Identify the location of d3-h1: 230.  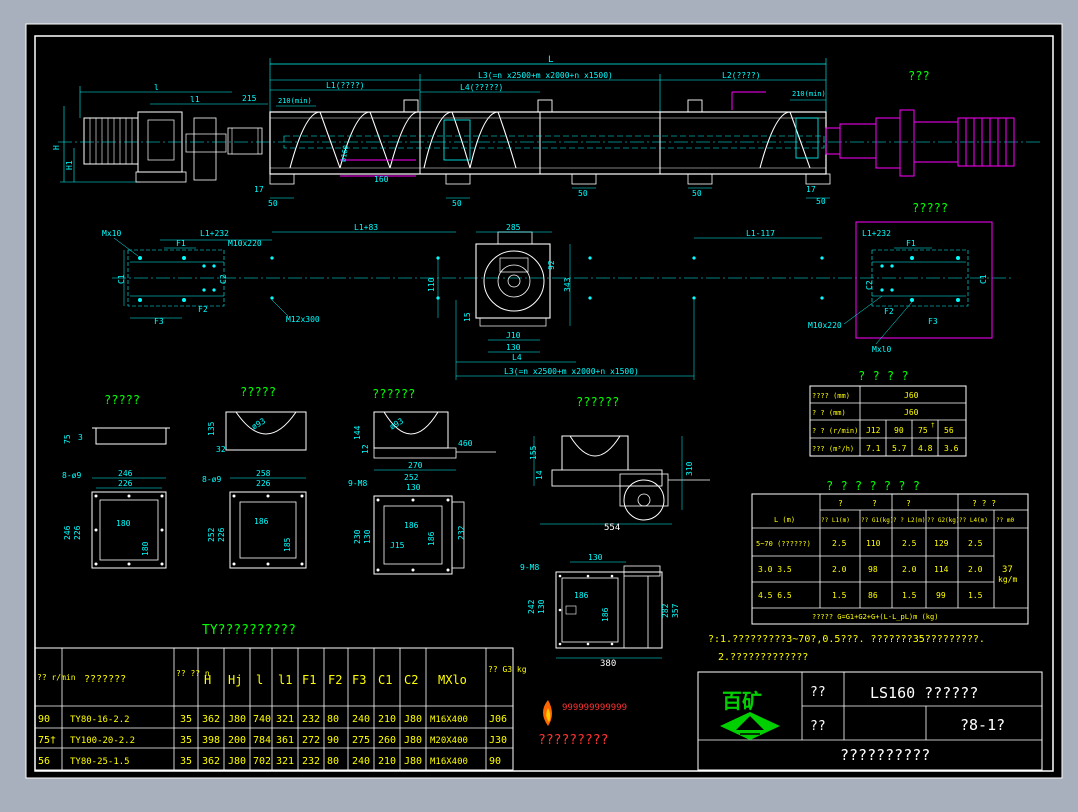
(357, 536).